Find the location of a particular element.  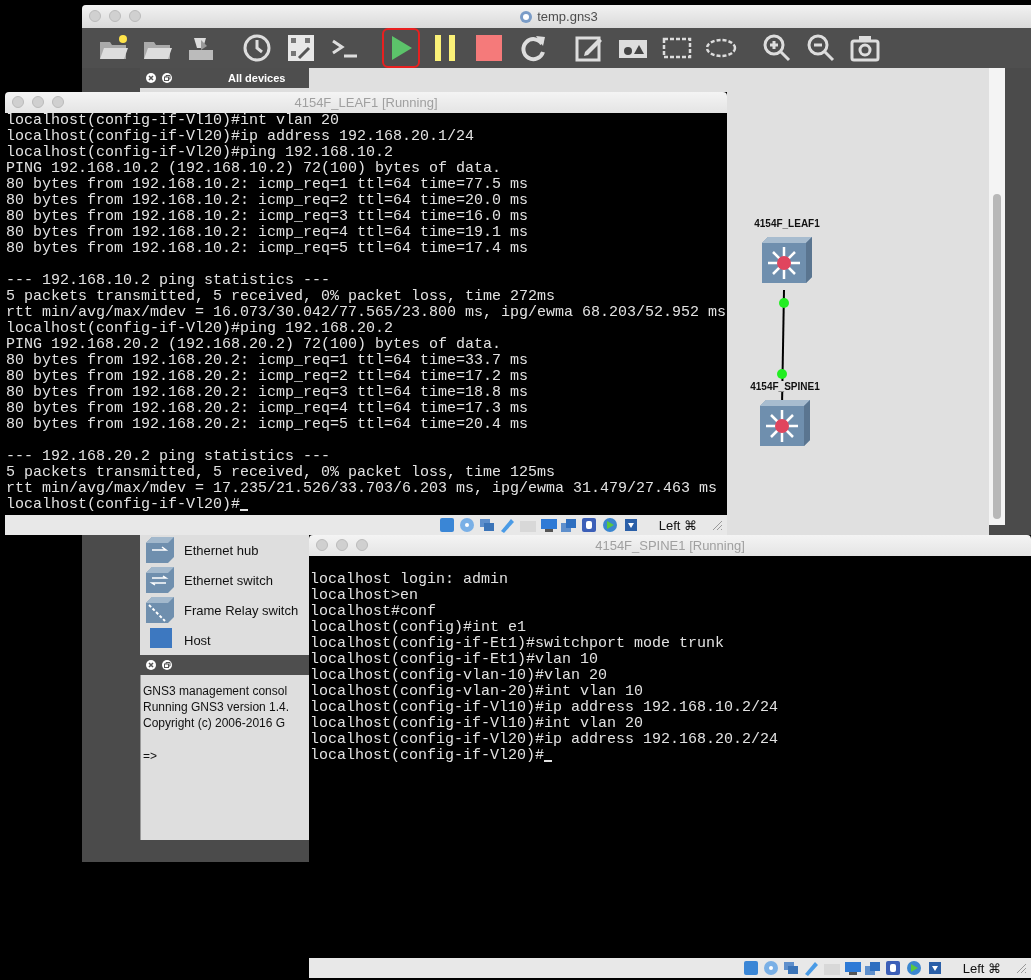

device-item: Ethernet hub is located at coordinates (224, 550).